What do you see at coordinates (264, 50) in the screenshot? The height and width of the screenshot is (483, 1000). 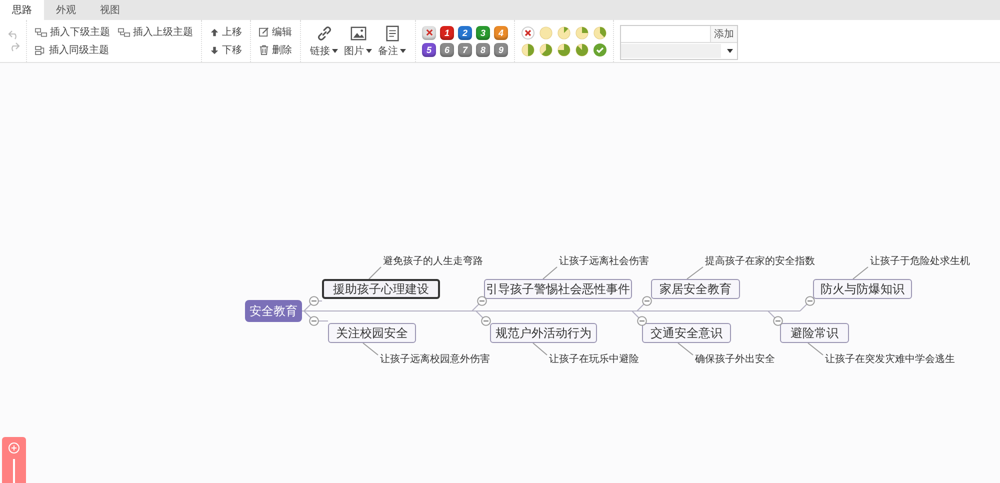 I see `trash-icon` at bounding box center [264, 50].